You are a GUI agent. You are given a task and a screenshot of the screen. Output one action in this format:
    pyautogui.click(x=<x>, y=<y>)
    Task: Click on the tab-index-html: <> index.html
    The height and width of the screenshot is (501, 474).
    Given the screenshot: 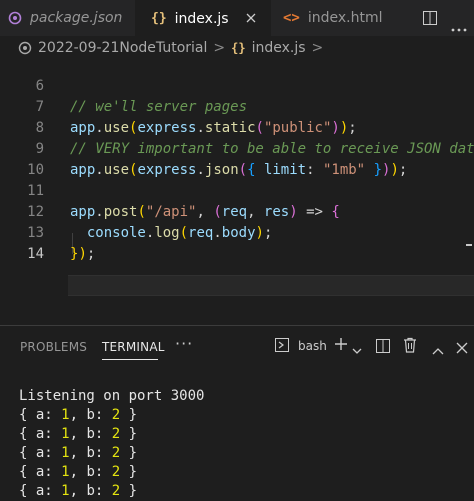 What is the action you would take?
    pyautogui.click(x=341, y=18)
    